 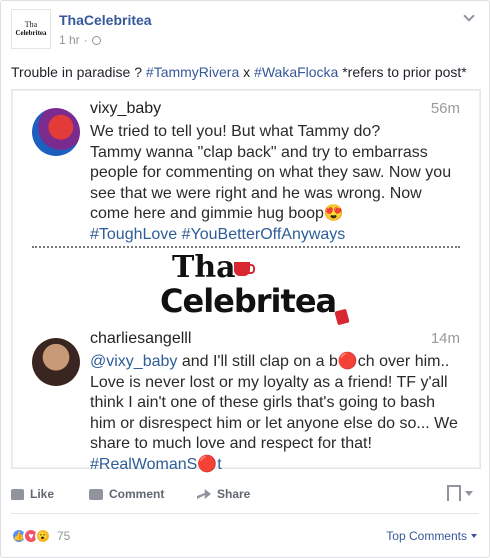 I want to click on comment-bubble-icon, so click(x=96, y=494).